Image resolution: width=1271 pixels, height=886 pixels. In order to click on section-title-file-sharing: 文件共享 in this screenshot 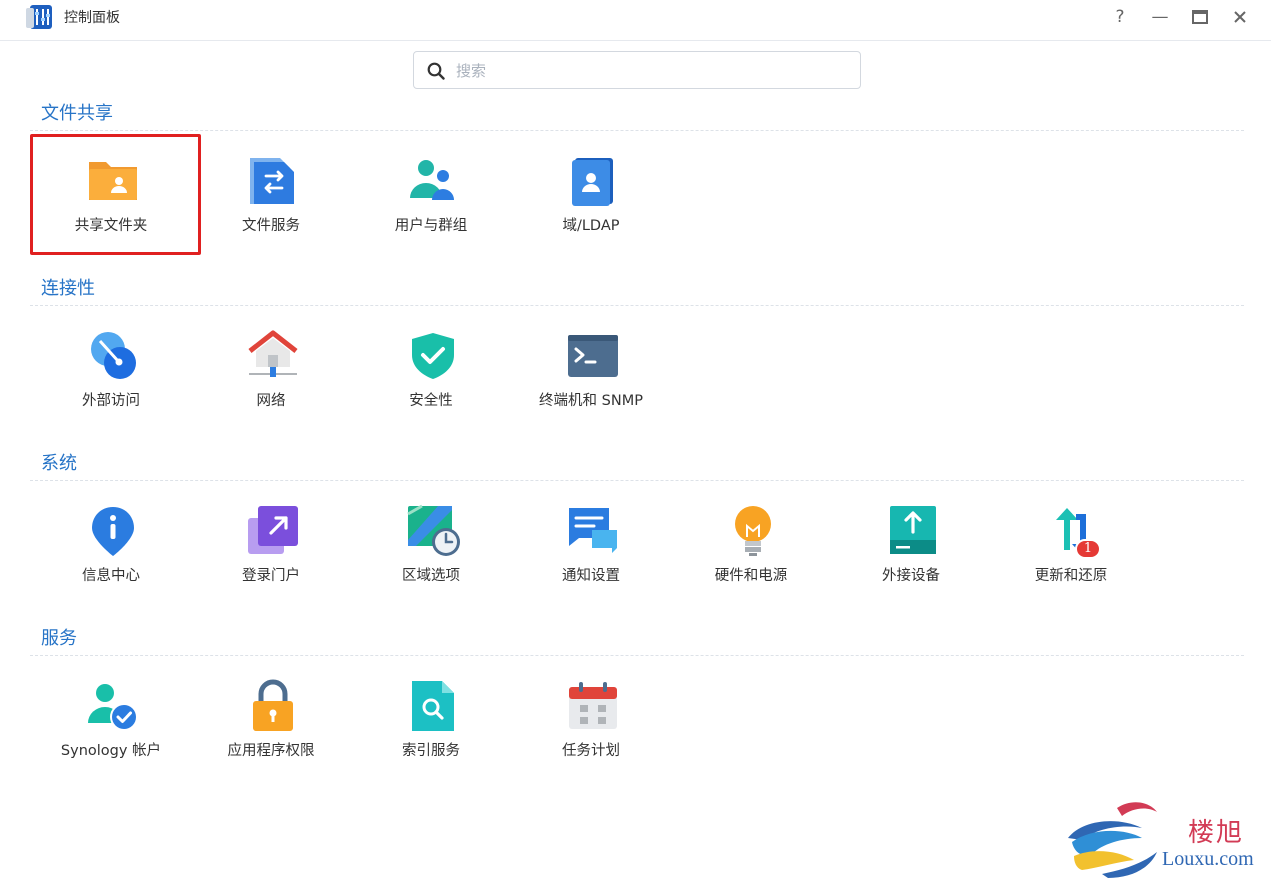, I will do `click(77, 113)`.